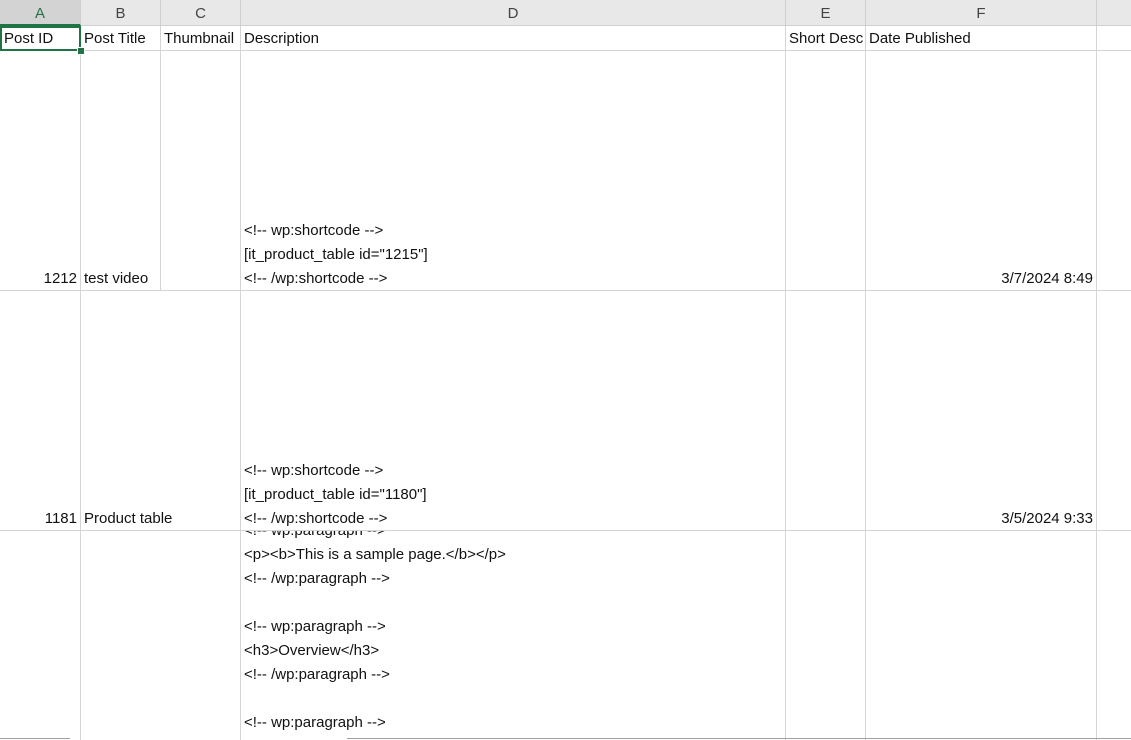 The height and width of the screenshot is (740, 1131). Describe the element at coordinates (375, 554) in the screenshot. I see `description-line: <p><b>This is a sample page.</b></p>` at that location.